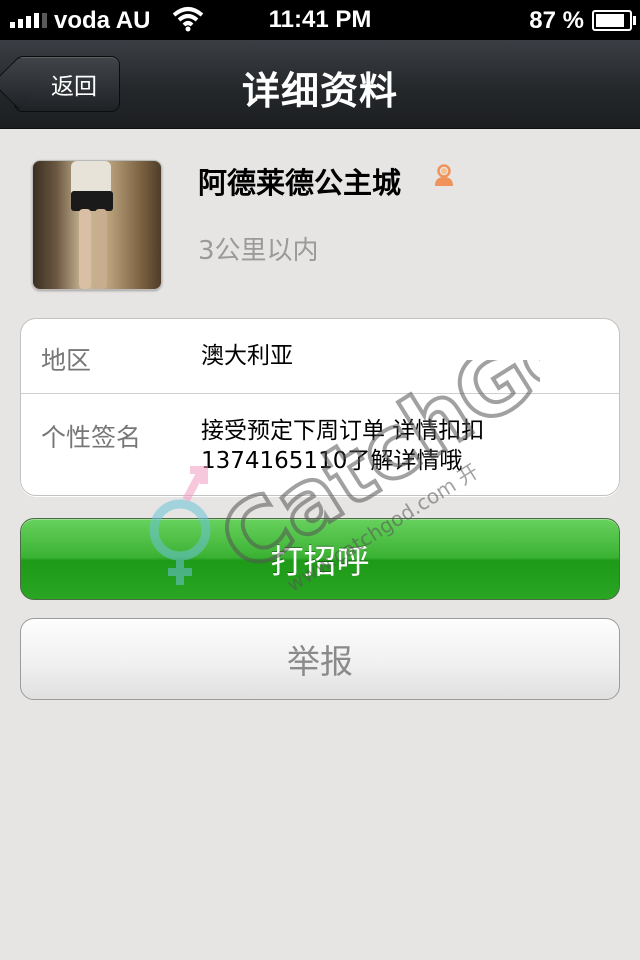  What do you see at coordinates (320, 659) in the screenshot?
I see `report-button: 举报` at bounding box center [320, 659].